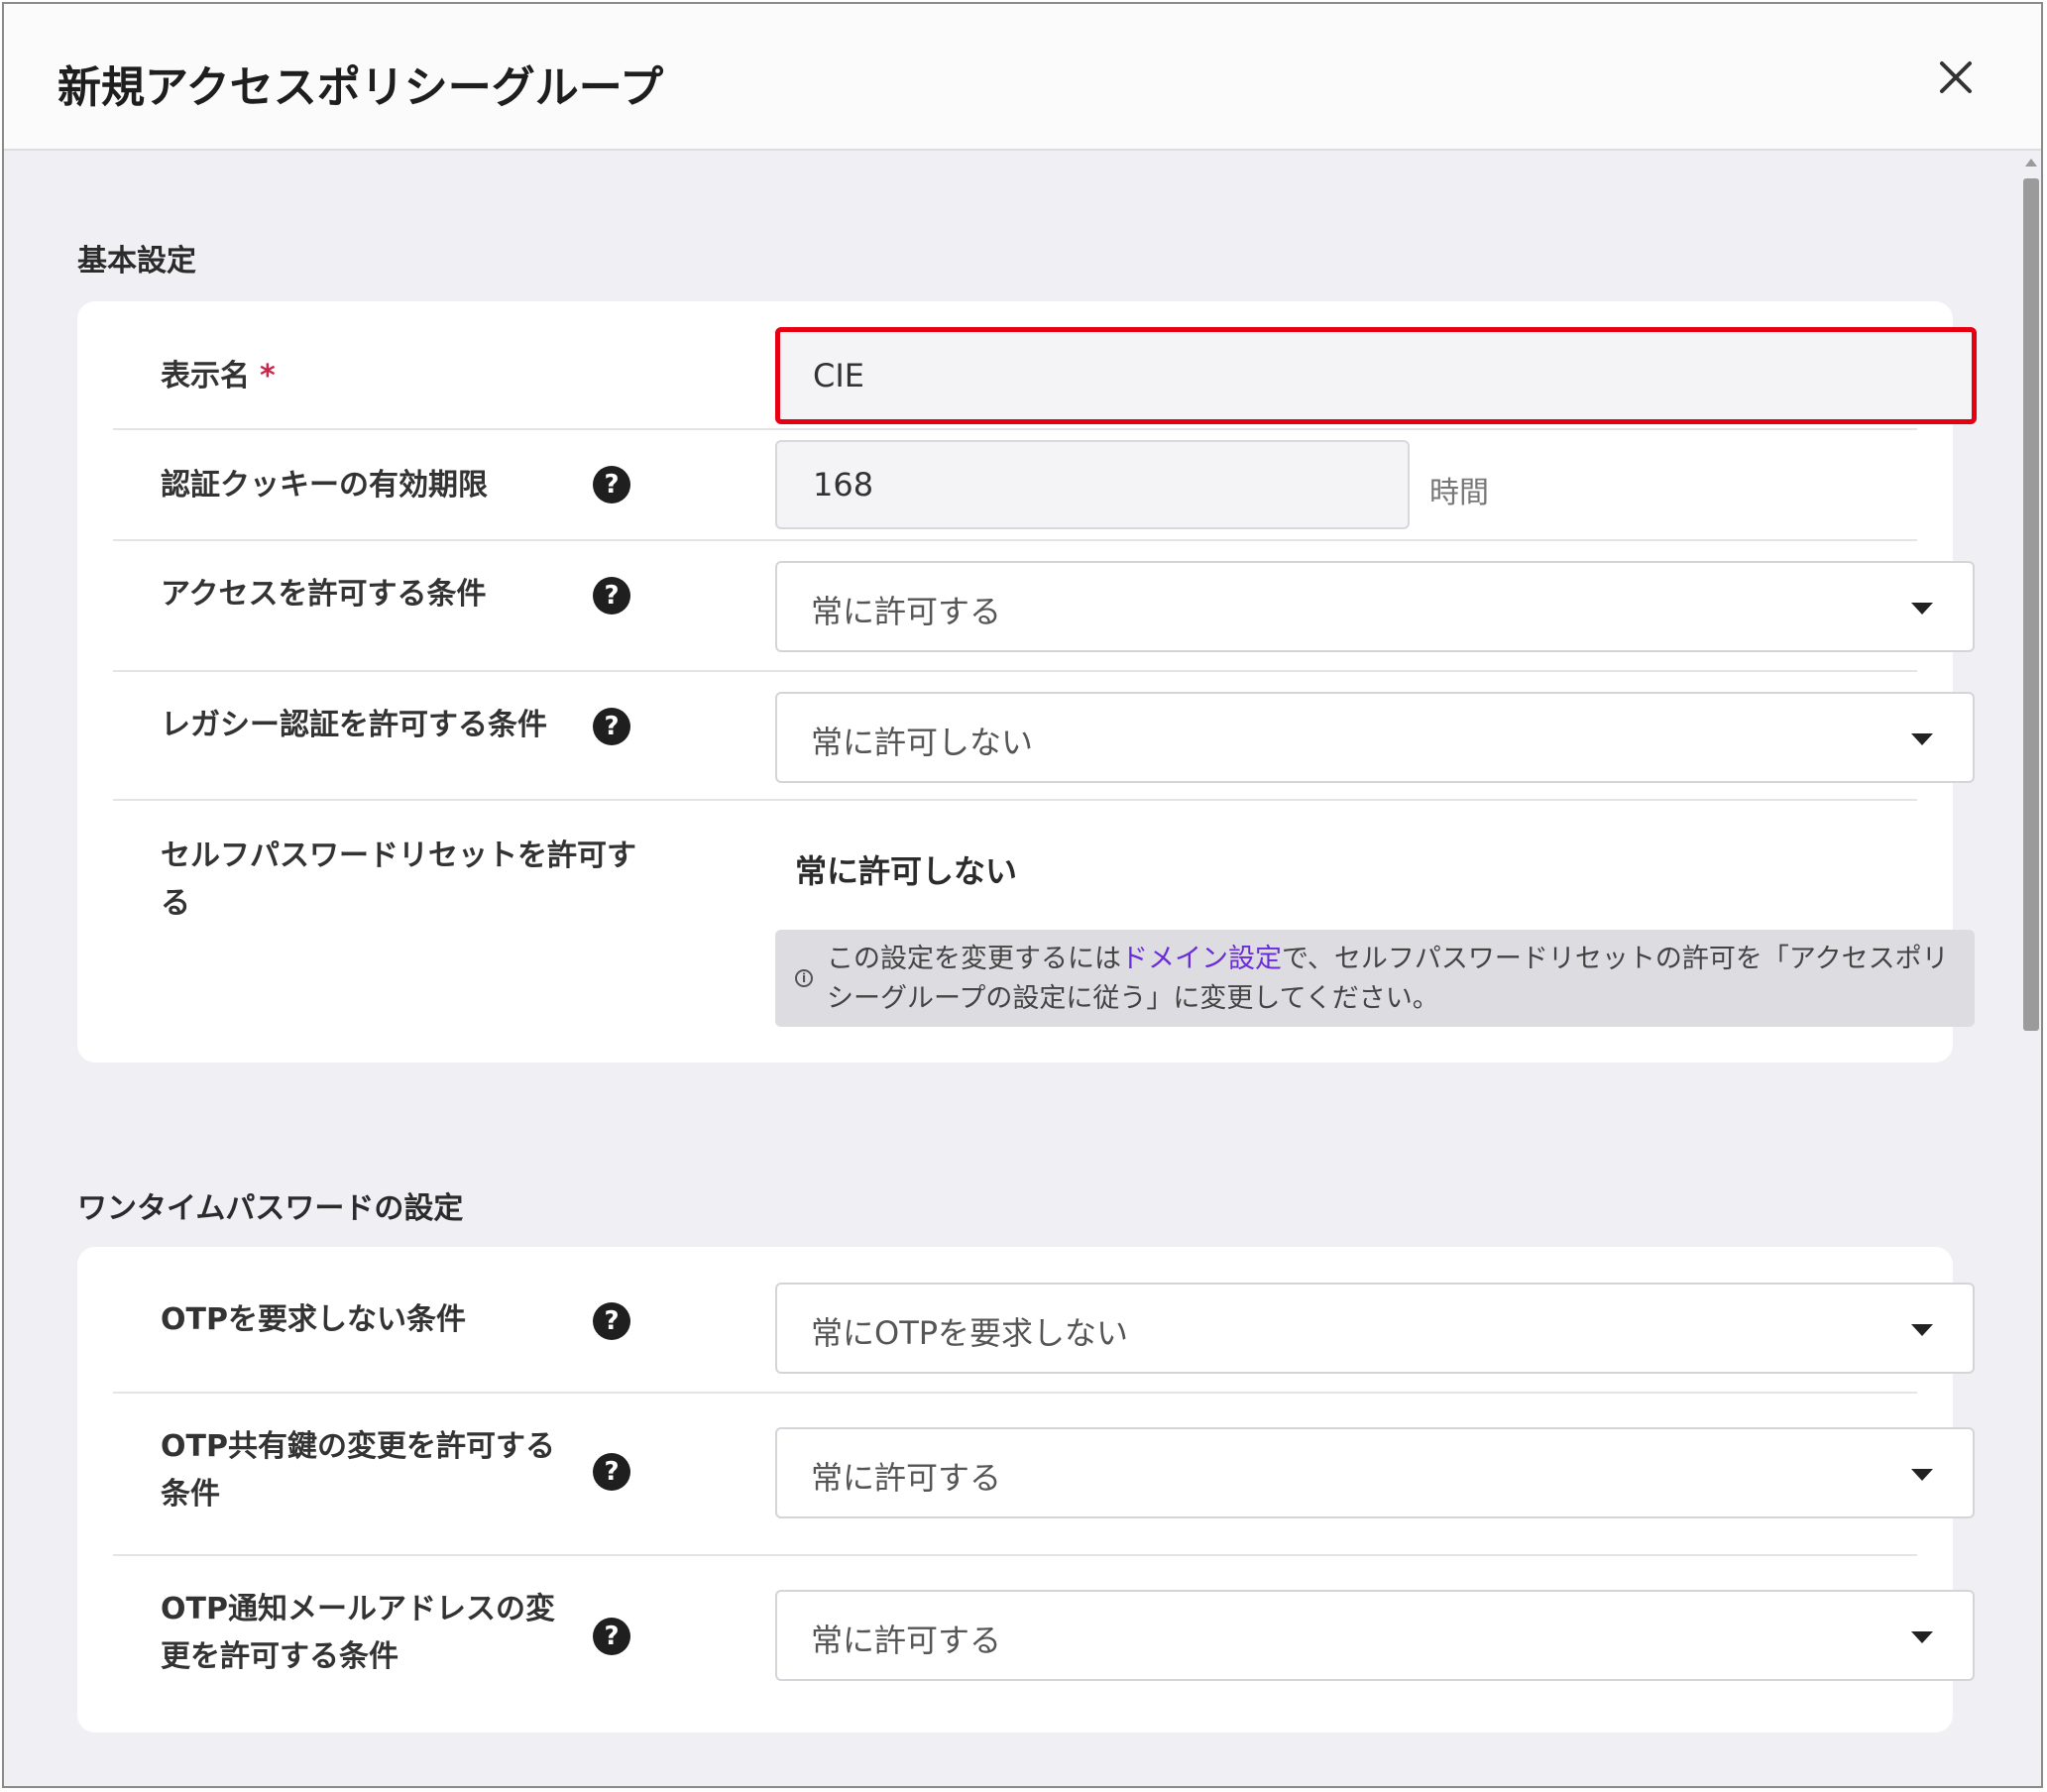  What do you see at coordinates (906, 1640) in the screenshot?
I see `otp-email-change-value: 常に許可する` at bounding box center [906, 1640].